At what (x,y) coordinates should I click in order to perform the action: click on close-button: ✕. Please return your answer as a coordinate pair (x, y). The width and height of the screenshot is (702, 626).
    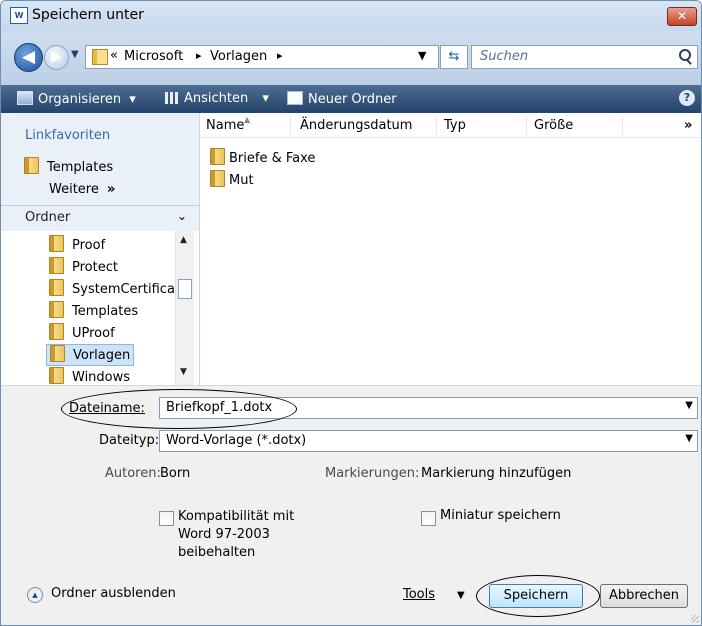
    Looking at the image, I should click on (682, 16).